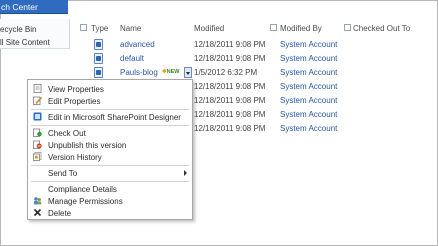 The image size is (438, 246). I want to click on unpublish-icon, so click(37, 144).